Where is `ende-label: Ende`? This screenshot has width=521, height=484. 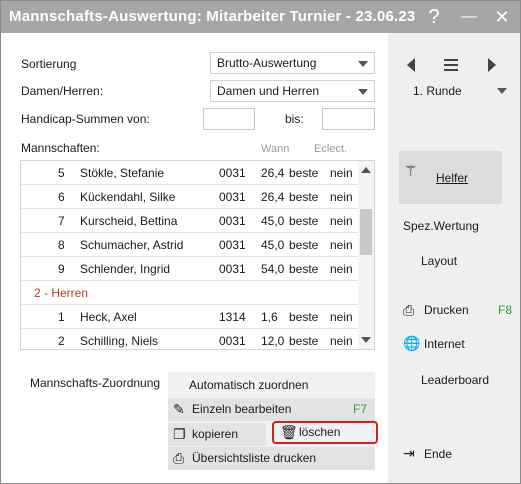
ende-label: Ende is located at coordinates (438, 454).